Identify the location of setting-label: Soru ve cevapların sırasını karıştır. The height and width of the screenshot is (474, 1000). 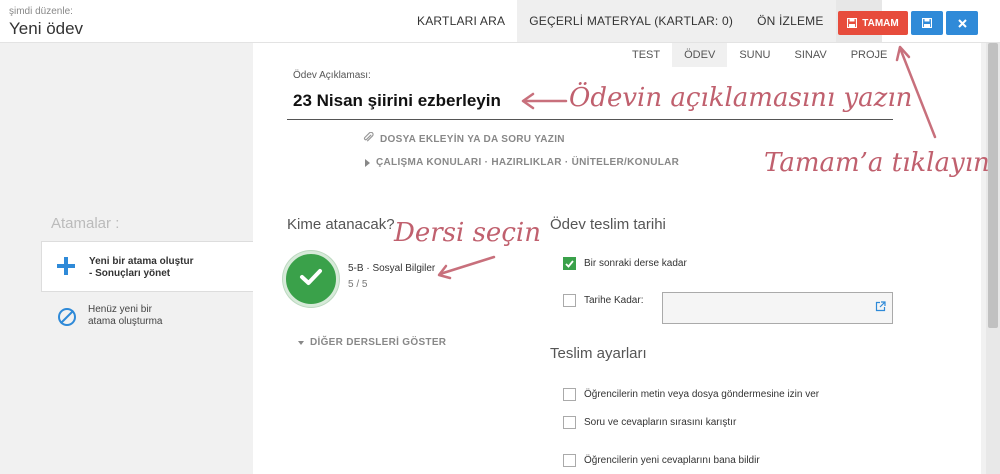
(660, 422).